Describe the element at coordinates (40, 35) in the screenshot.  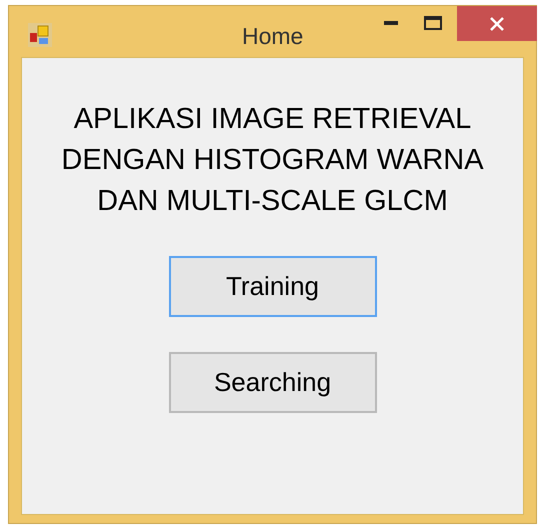
I see `app-icon` at that location.